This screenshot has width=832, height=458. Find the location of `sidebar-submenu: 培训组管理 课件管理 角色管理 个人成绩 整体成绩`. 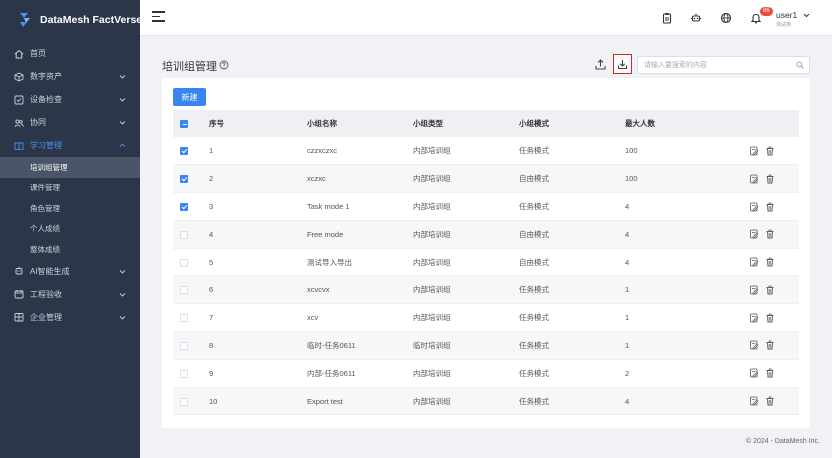

sidebar-submenu: 培训组管理 课件管理 角色管理 个人成绩 整体成绩 is located at coordinates (70, 208).